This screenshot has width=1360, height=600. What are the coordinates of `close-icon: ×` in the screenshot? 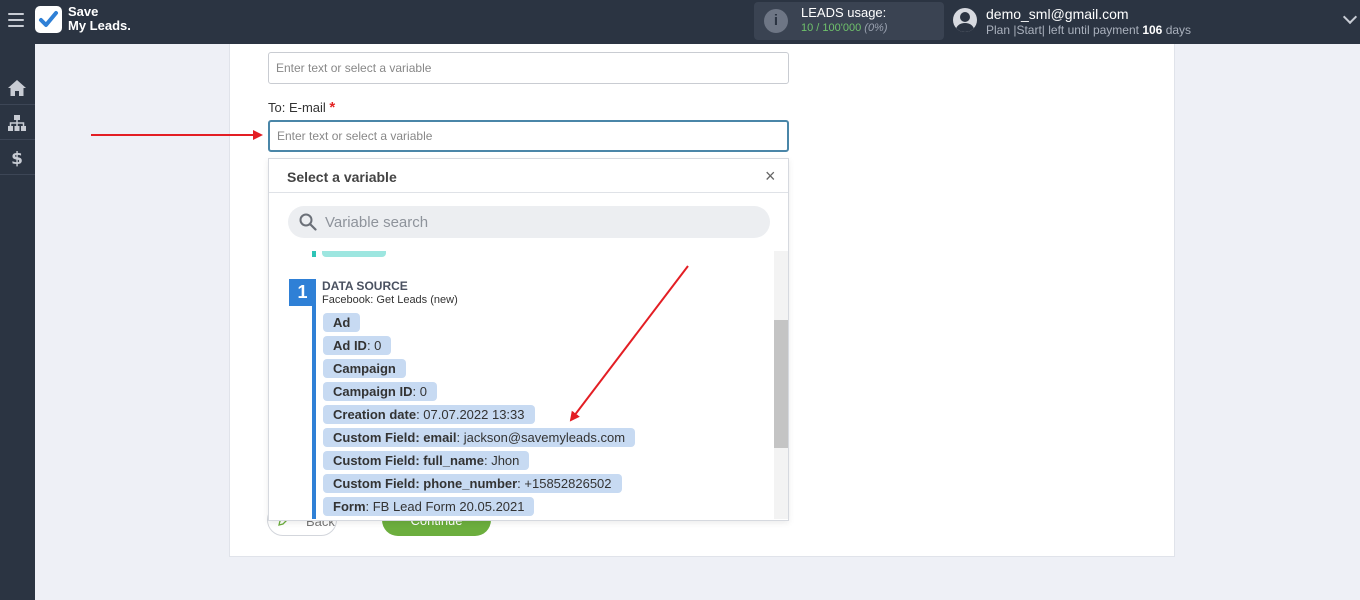 It's located at (770, 176).